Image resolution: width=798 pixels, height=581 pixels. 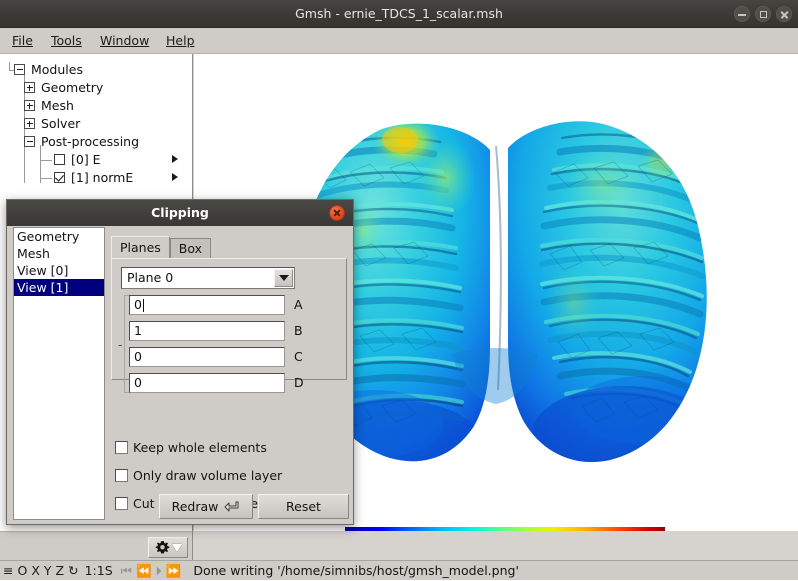 What do you see at coordinates (138, 330) in the screenshot?
I see `field-value: 1` at bounding box center [138, 330].